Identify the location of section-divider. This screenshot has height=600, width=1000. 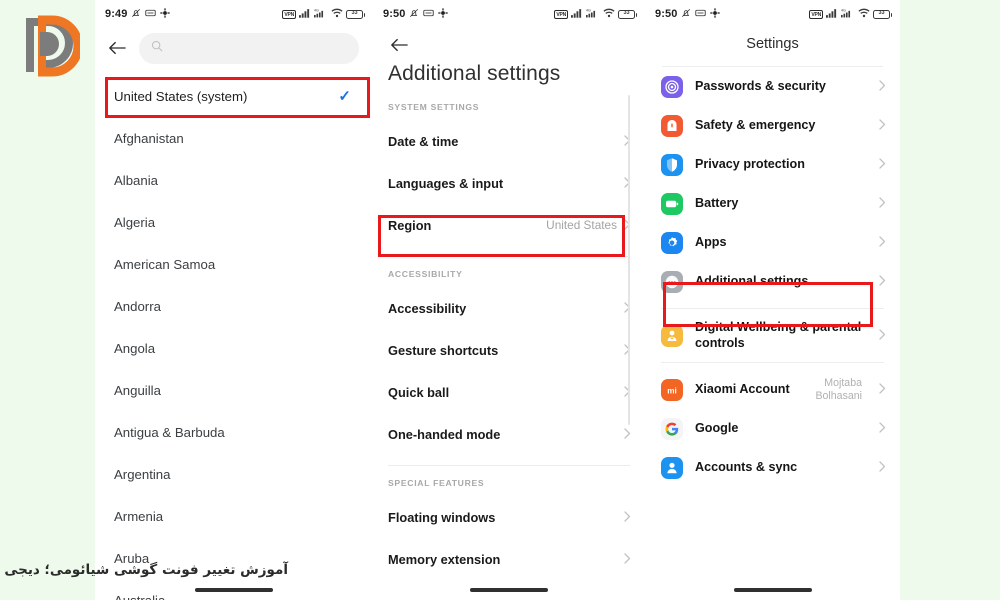
(509, 465).